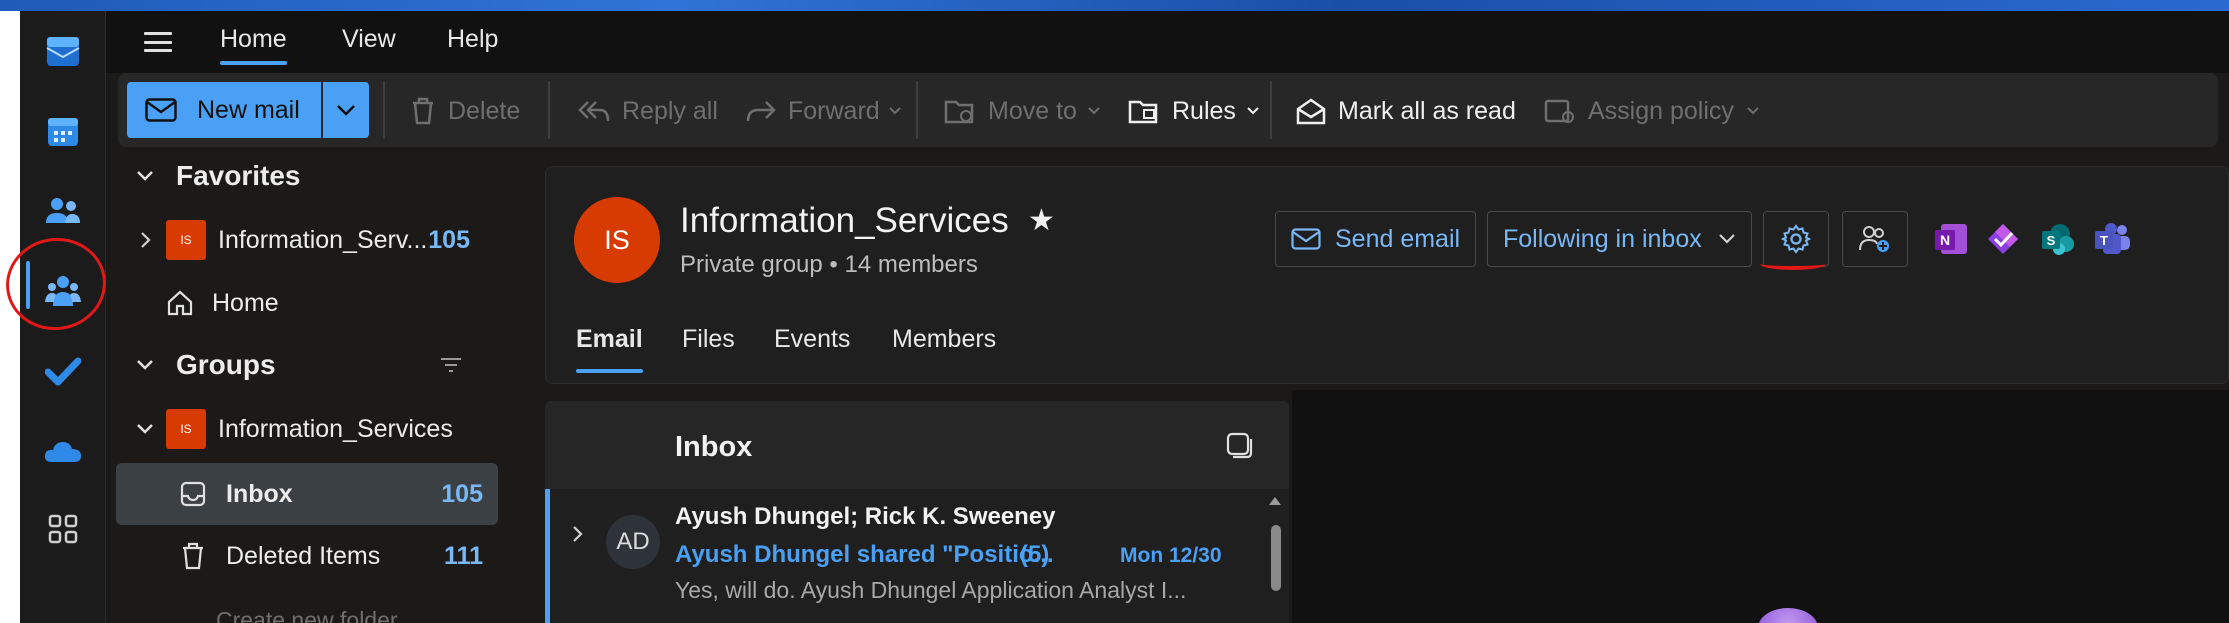 This screenshot has width=2229, height=623. I want to click on group-subtitle: Private group • 14 members, so click(829, 264).